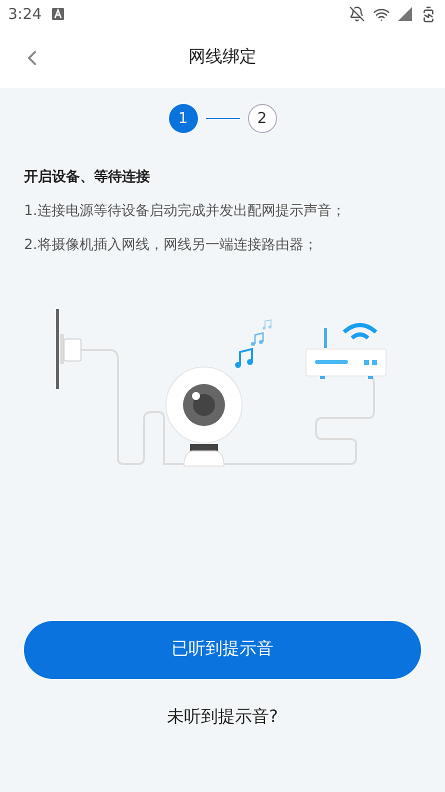 The width and height of the screenshot is (445, 792). Describe the element at coordinates (25, 14) in the screenshot. I see `status-time: 3:24` at that location.